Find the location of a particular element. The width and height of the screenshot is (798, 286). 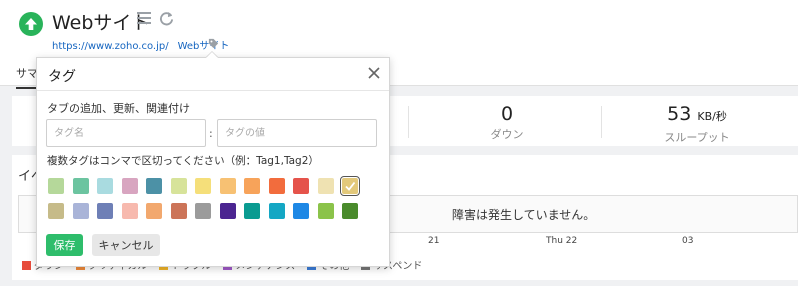

cancel-button: キャンセル is located at coordinates (126, 245).